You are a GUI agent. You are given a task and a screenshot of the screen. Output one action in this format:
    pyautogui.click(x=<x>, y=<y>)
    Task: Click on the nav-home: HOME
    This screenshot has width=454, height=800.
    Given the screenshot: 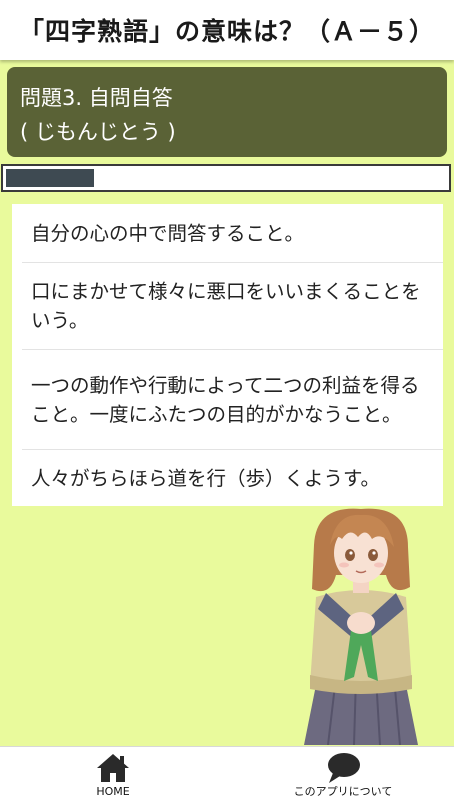 What is the action you would take?
    pyautogui.click(x=113, y=773)
    